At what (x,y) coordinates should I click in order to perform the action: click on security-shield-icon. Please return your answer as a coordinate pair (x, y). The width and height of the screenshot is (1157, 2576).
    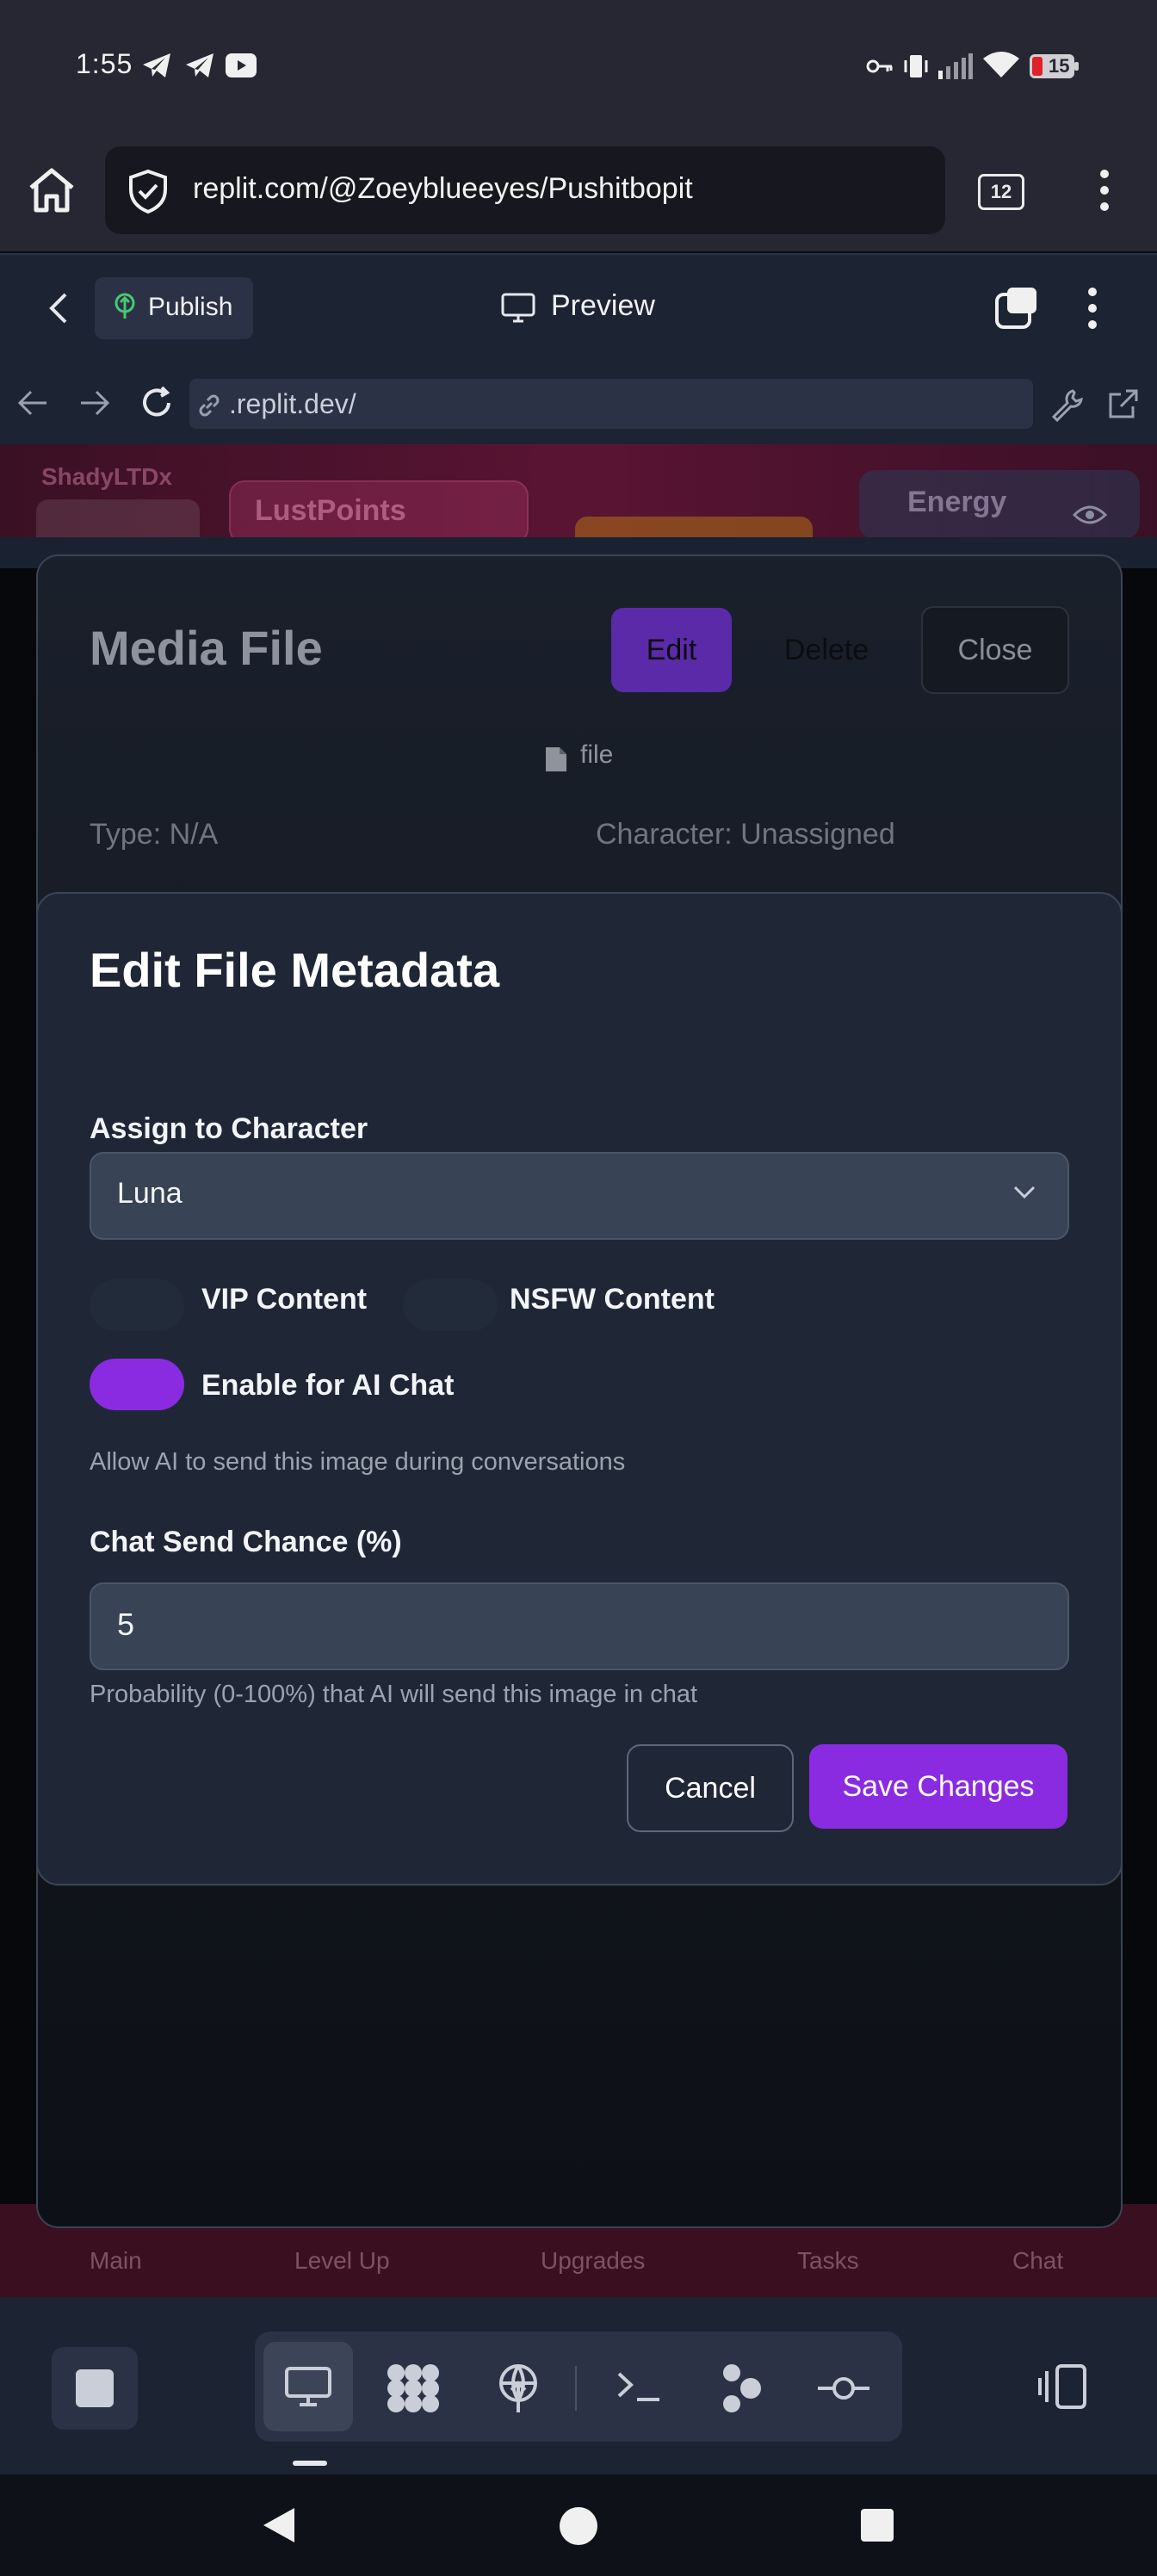
    Looking at the image, I should click on (148, 191).